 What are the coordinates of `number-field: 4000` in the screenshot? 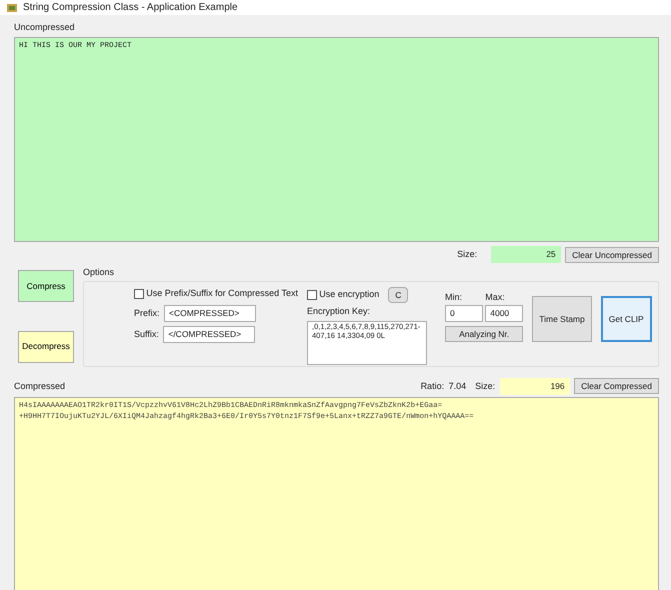 It's located at (504, 313).